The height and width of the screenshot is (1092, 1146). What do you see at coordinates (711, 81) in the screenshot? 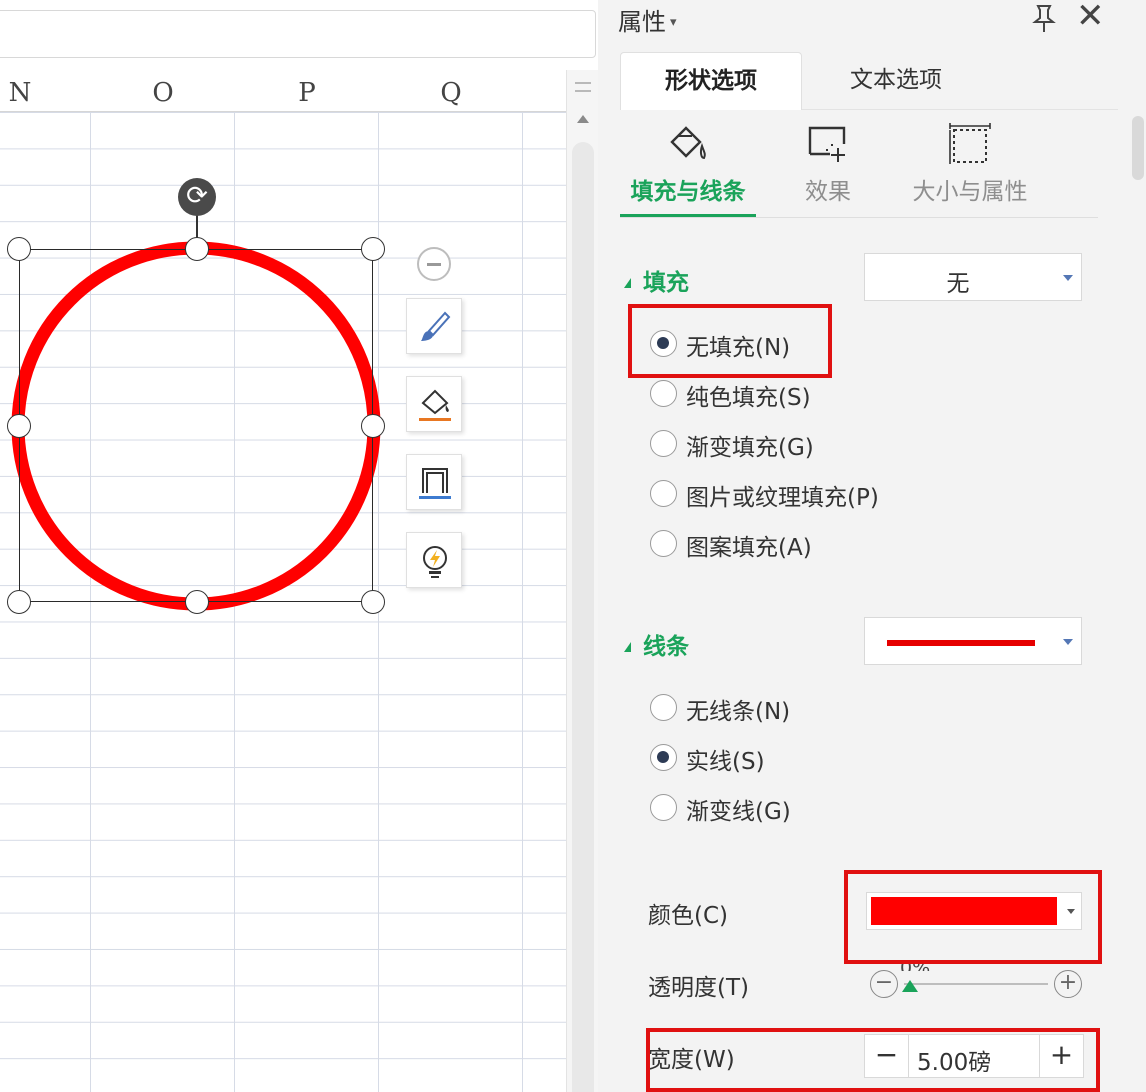
I see `tab-shape-options: 形状选项` at bounding box center [711, 81].